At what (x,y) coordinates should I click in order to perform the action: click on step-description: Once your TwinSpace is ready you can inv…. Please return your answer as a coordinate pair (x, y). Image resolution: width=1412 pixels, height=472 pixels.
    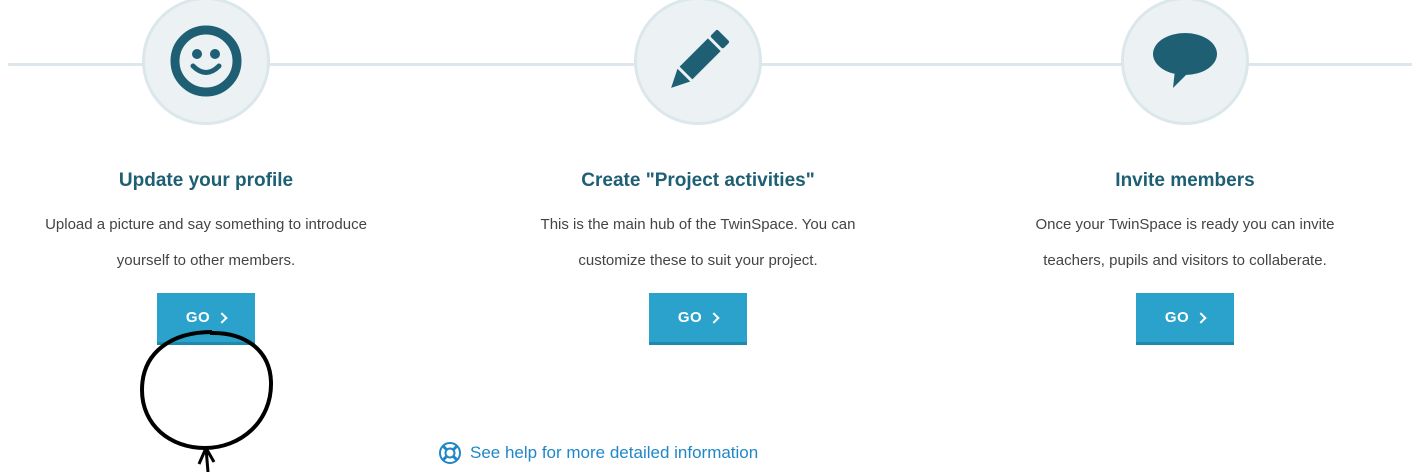
    Looking at the image, I should click on (1185, 242).